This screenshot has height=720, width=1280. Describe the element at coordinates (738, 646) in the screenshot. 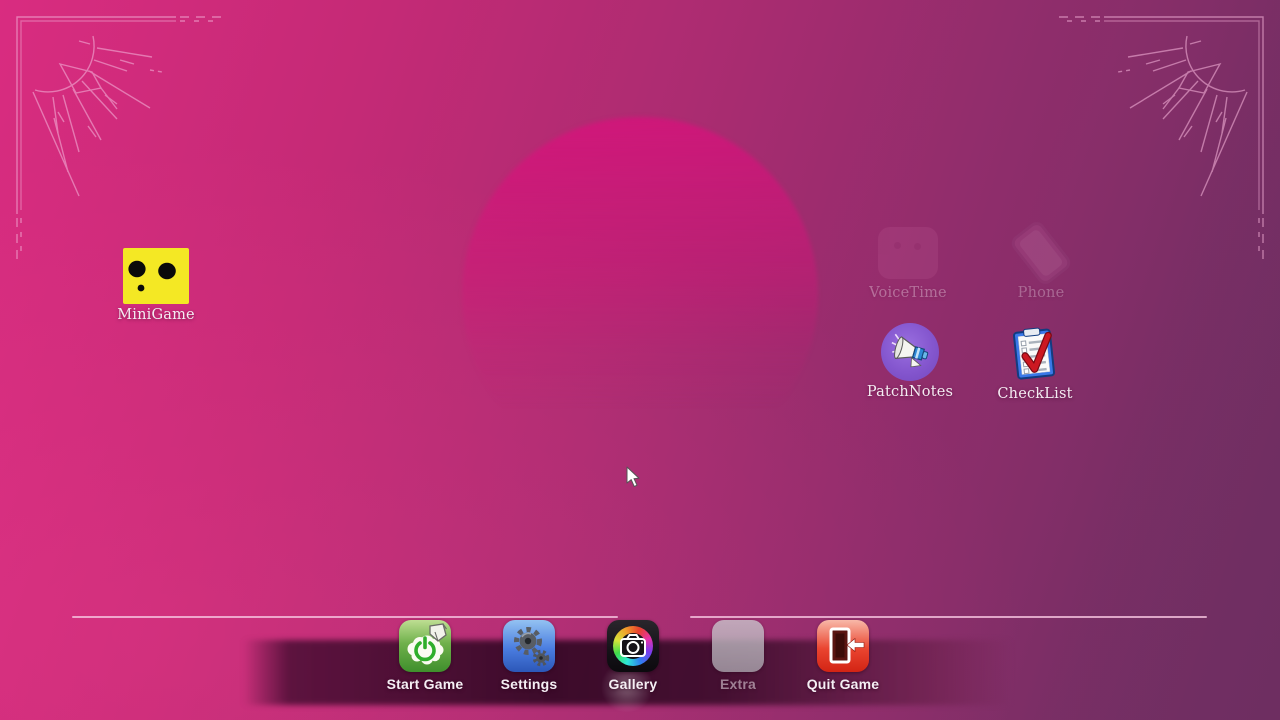

I see `blank-icon` at that location.